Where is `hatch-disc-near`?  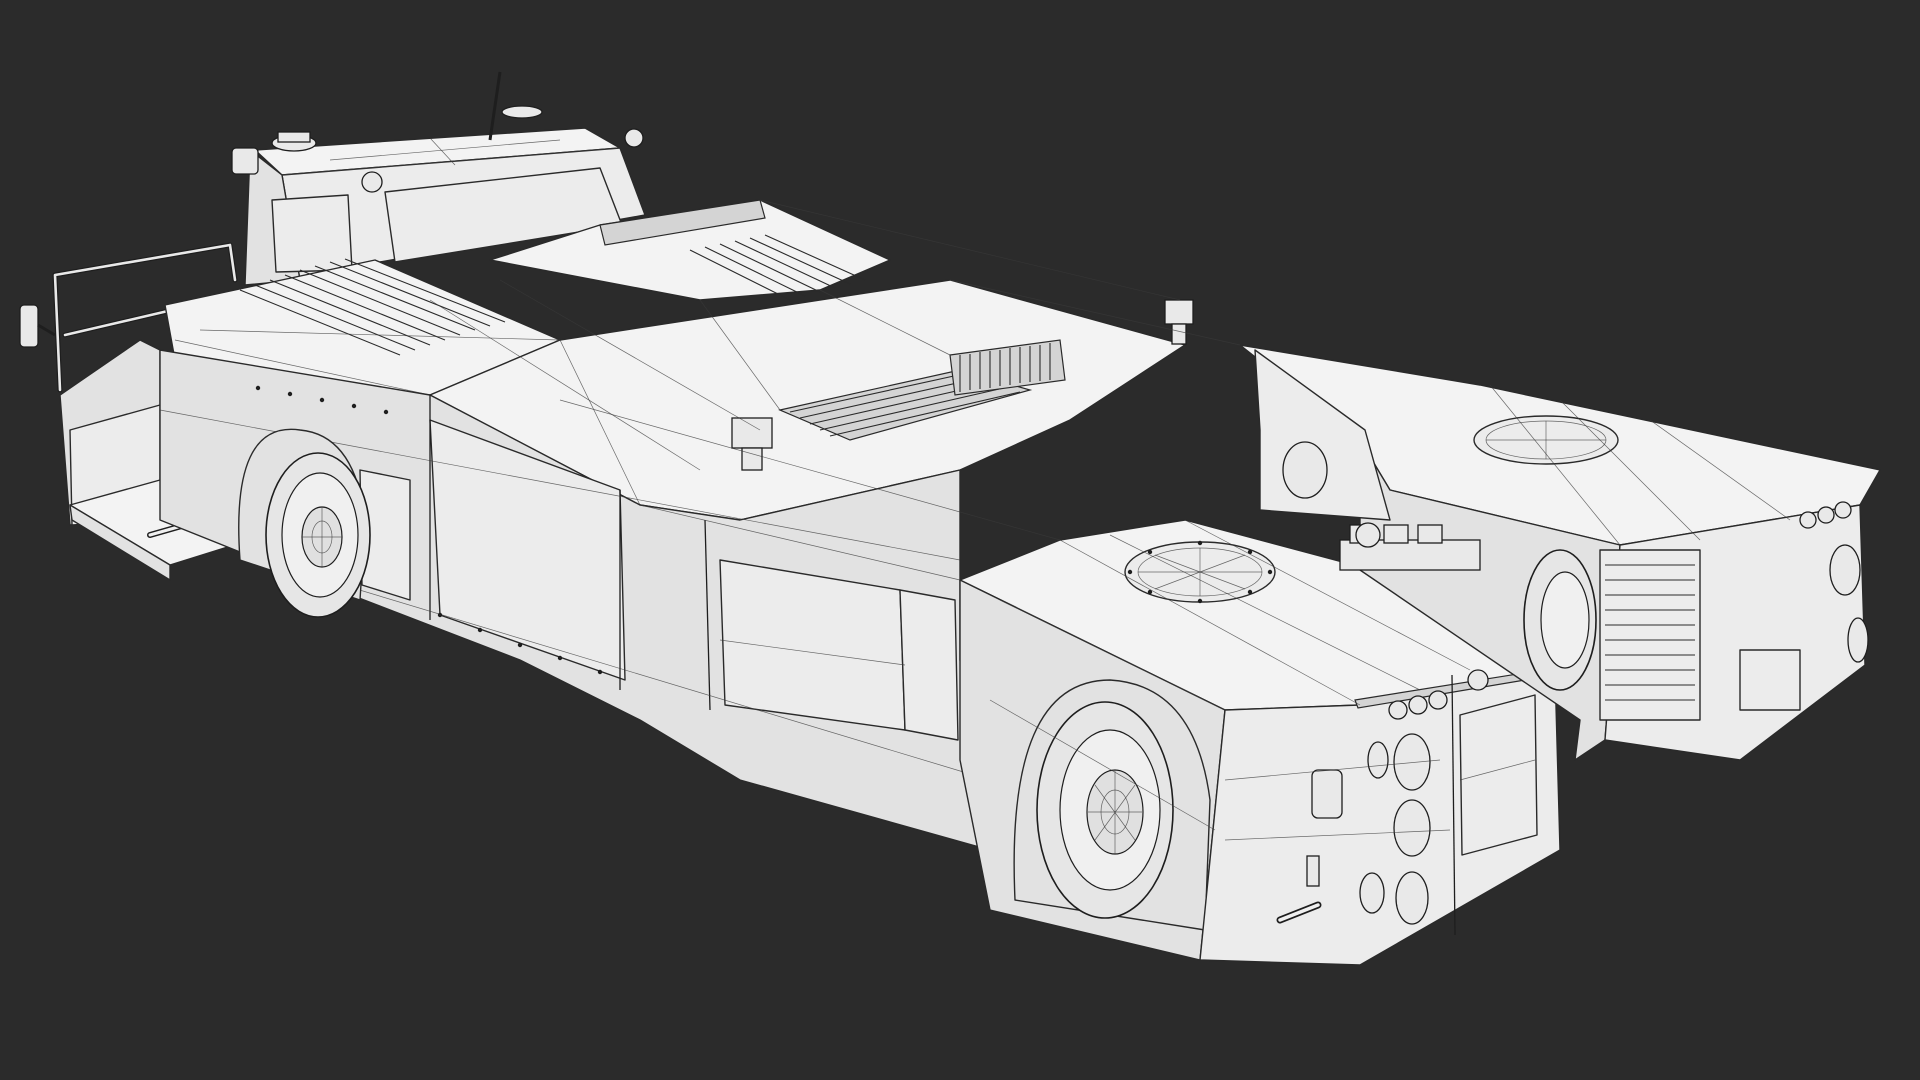
hatch-disc-near is located at coordinates (1200, 572).